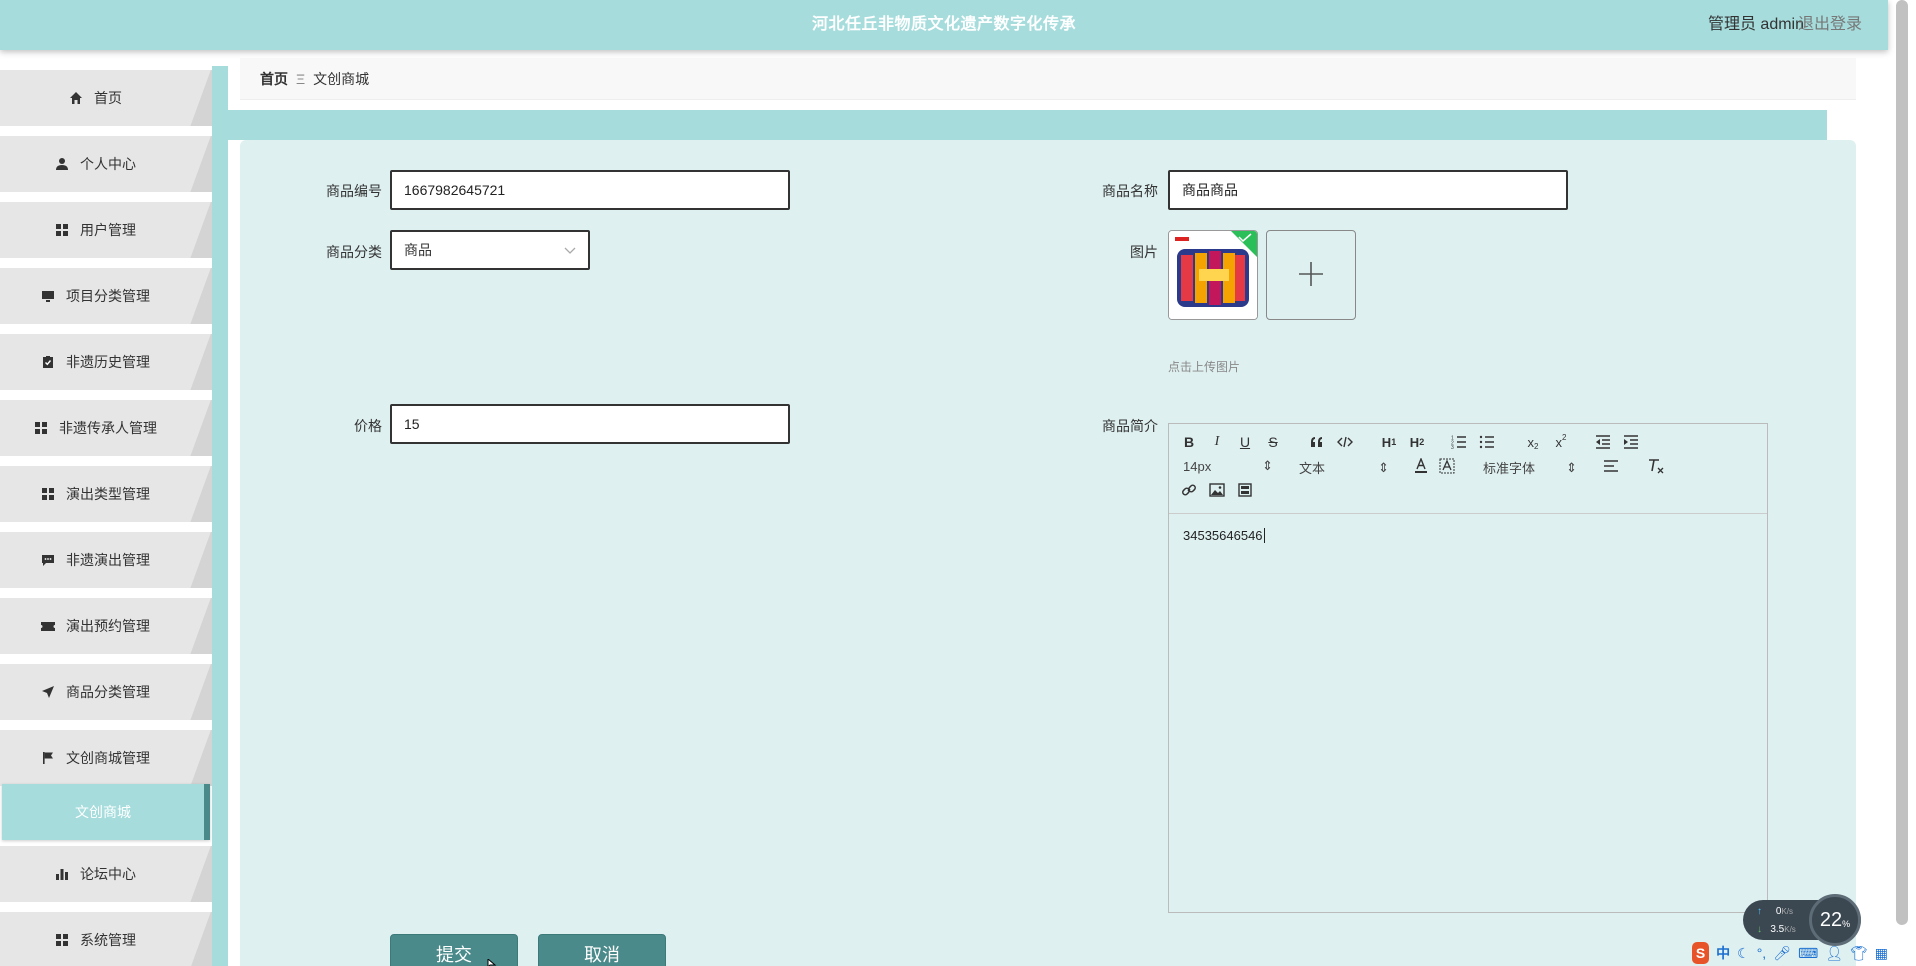 The image size is (1916, 966). What do you see at coordinates (1603, 442) in the screenshot?
I see `outdent-icon` at bounding box center [1603, 442].